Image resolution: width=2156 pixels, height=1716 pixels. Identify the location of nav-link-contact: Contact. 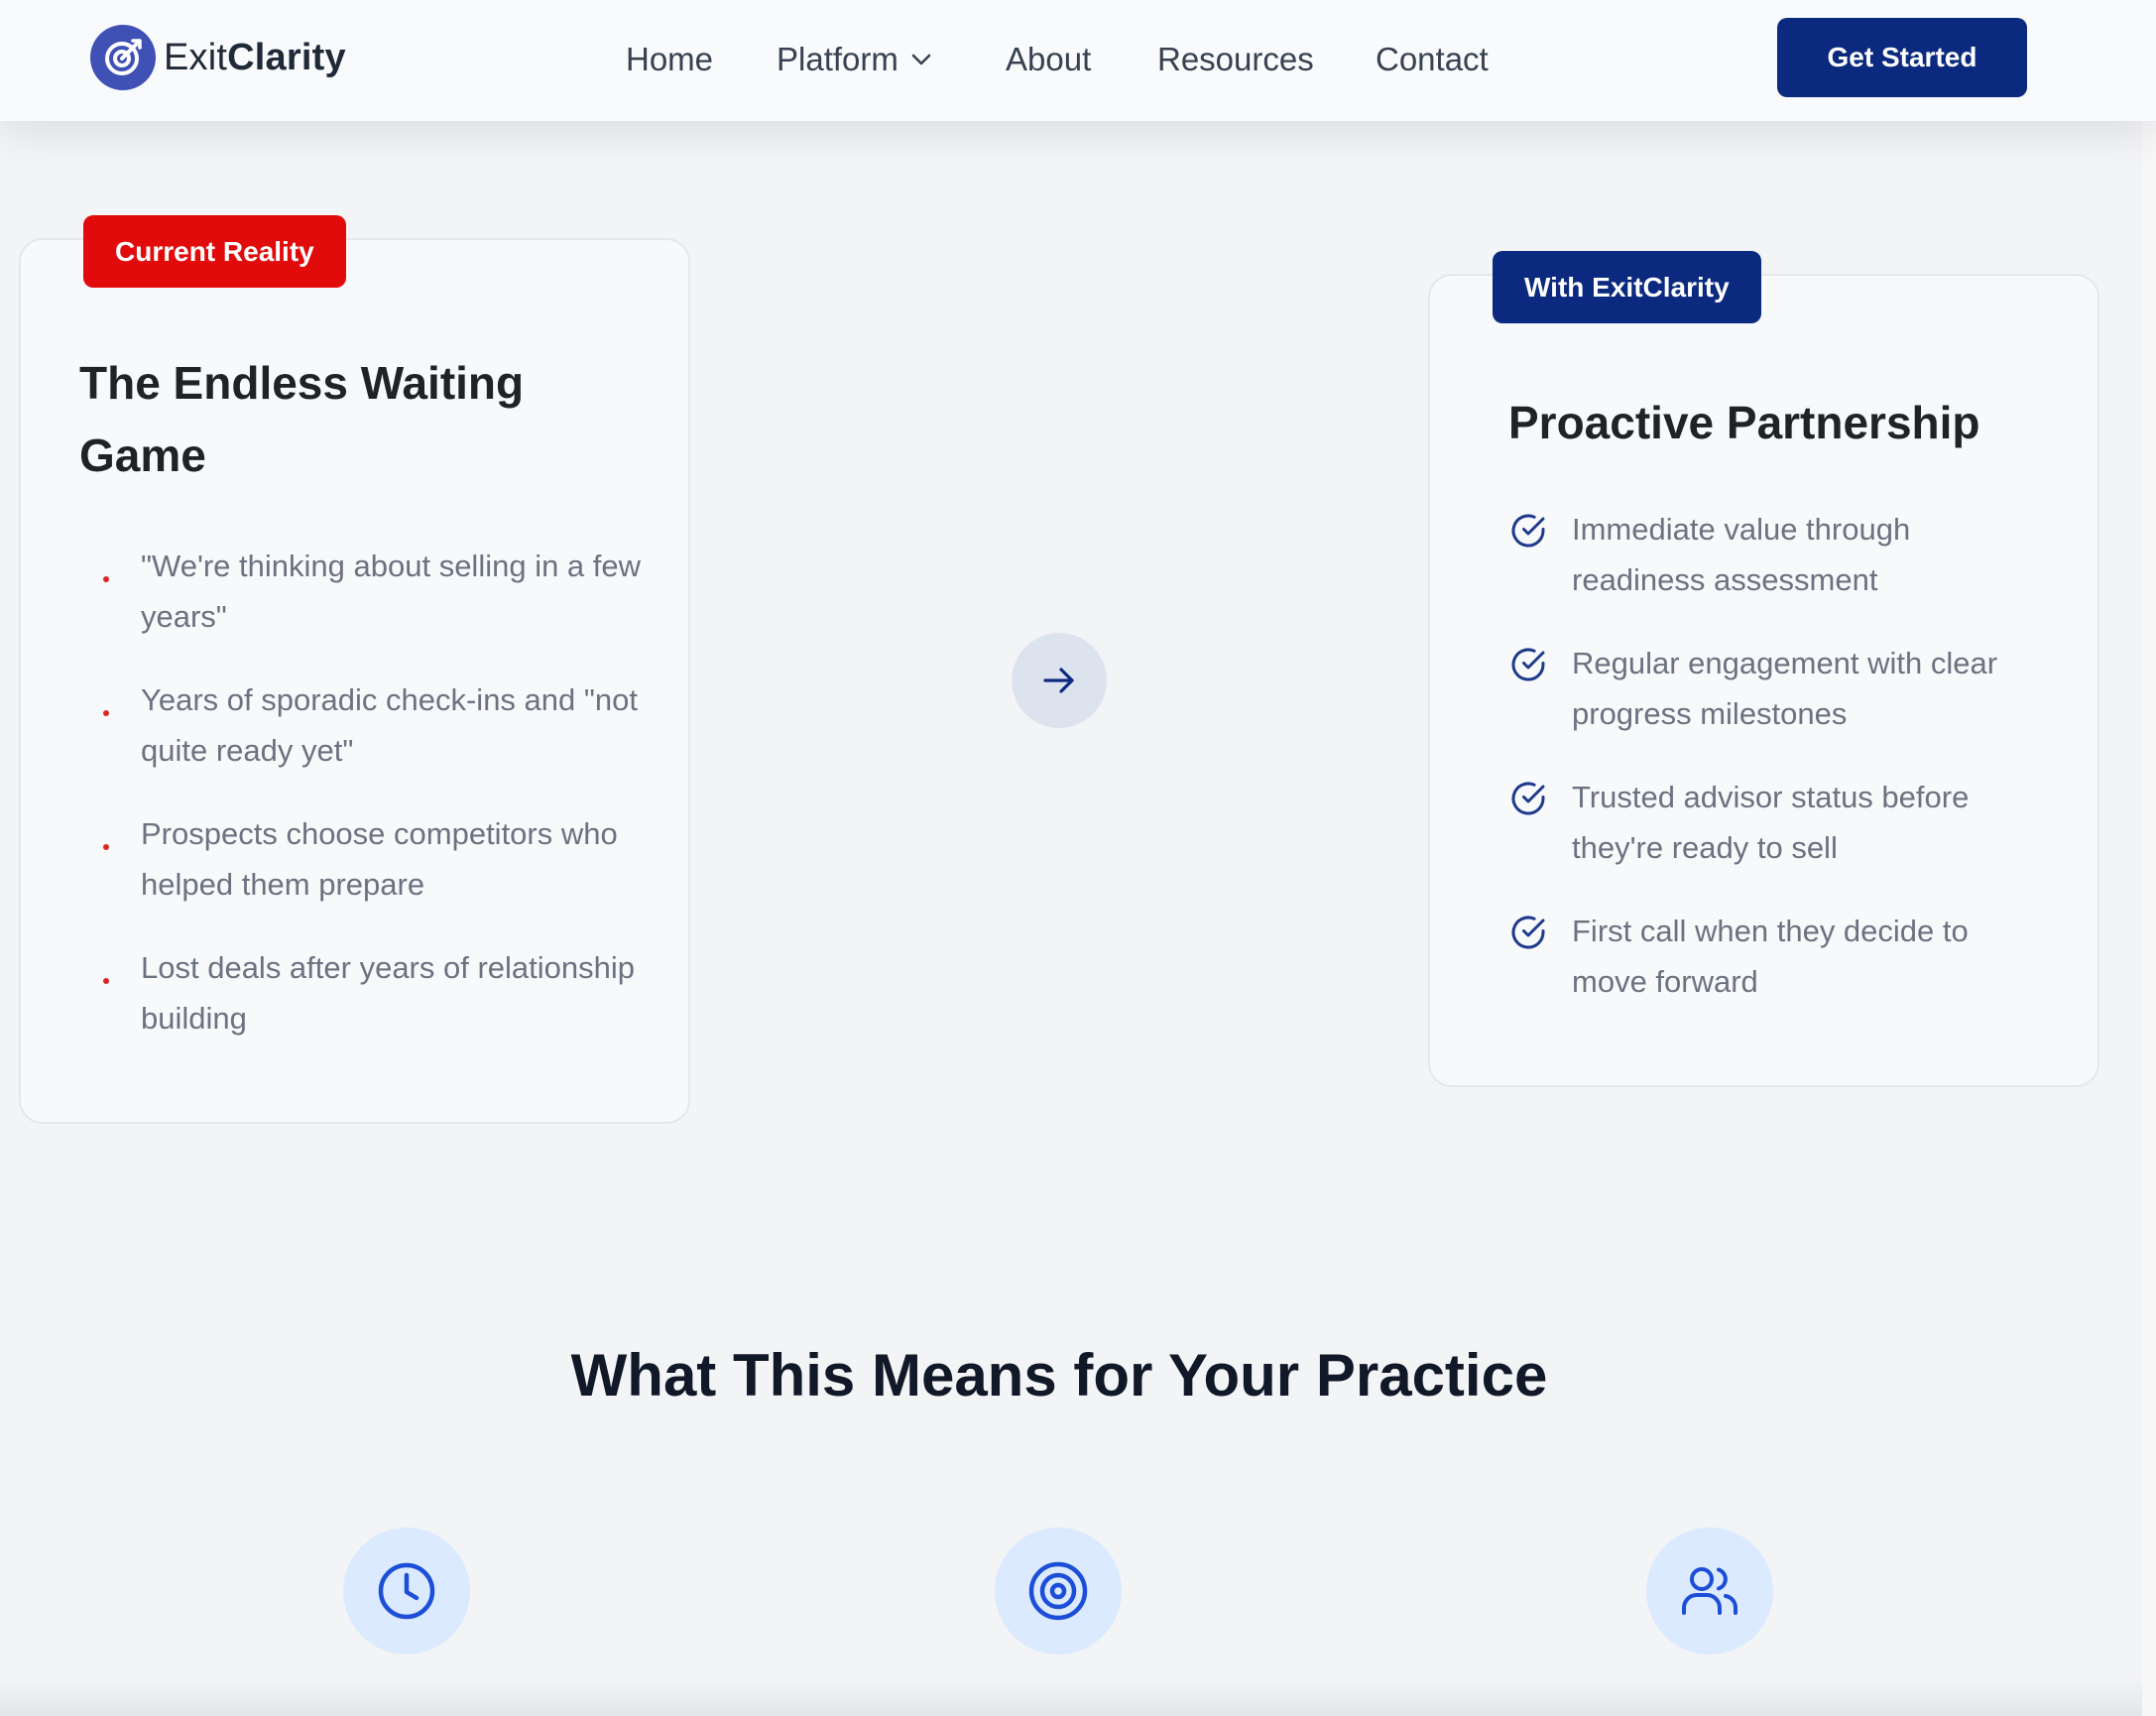
(1432, 59).